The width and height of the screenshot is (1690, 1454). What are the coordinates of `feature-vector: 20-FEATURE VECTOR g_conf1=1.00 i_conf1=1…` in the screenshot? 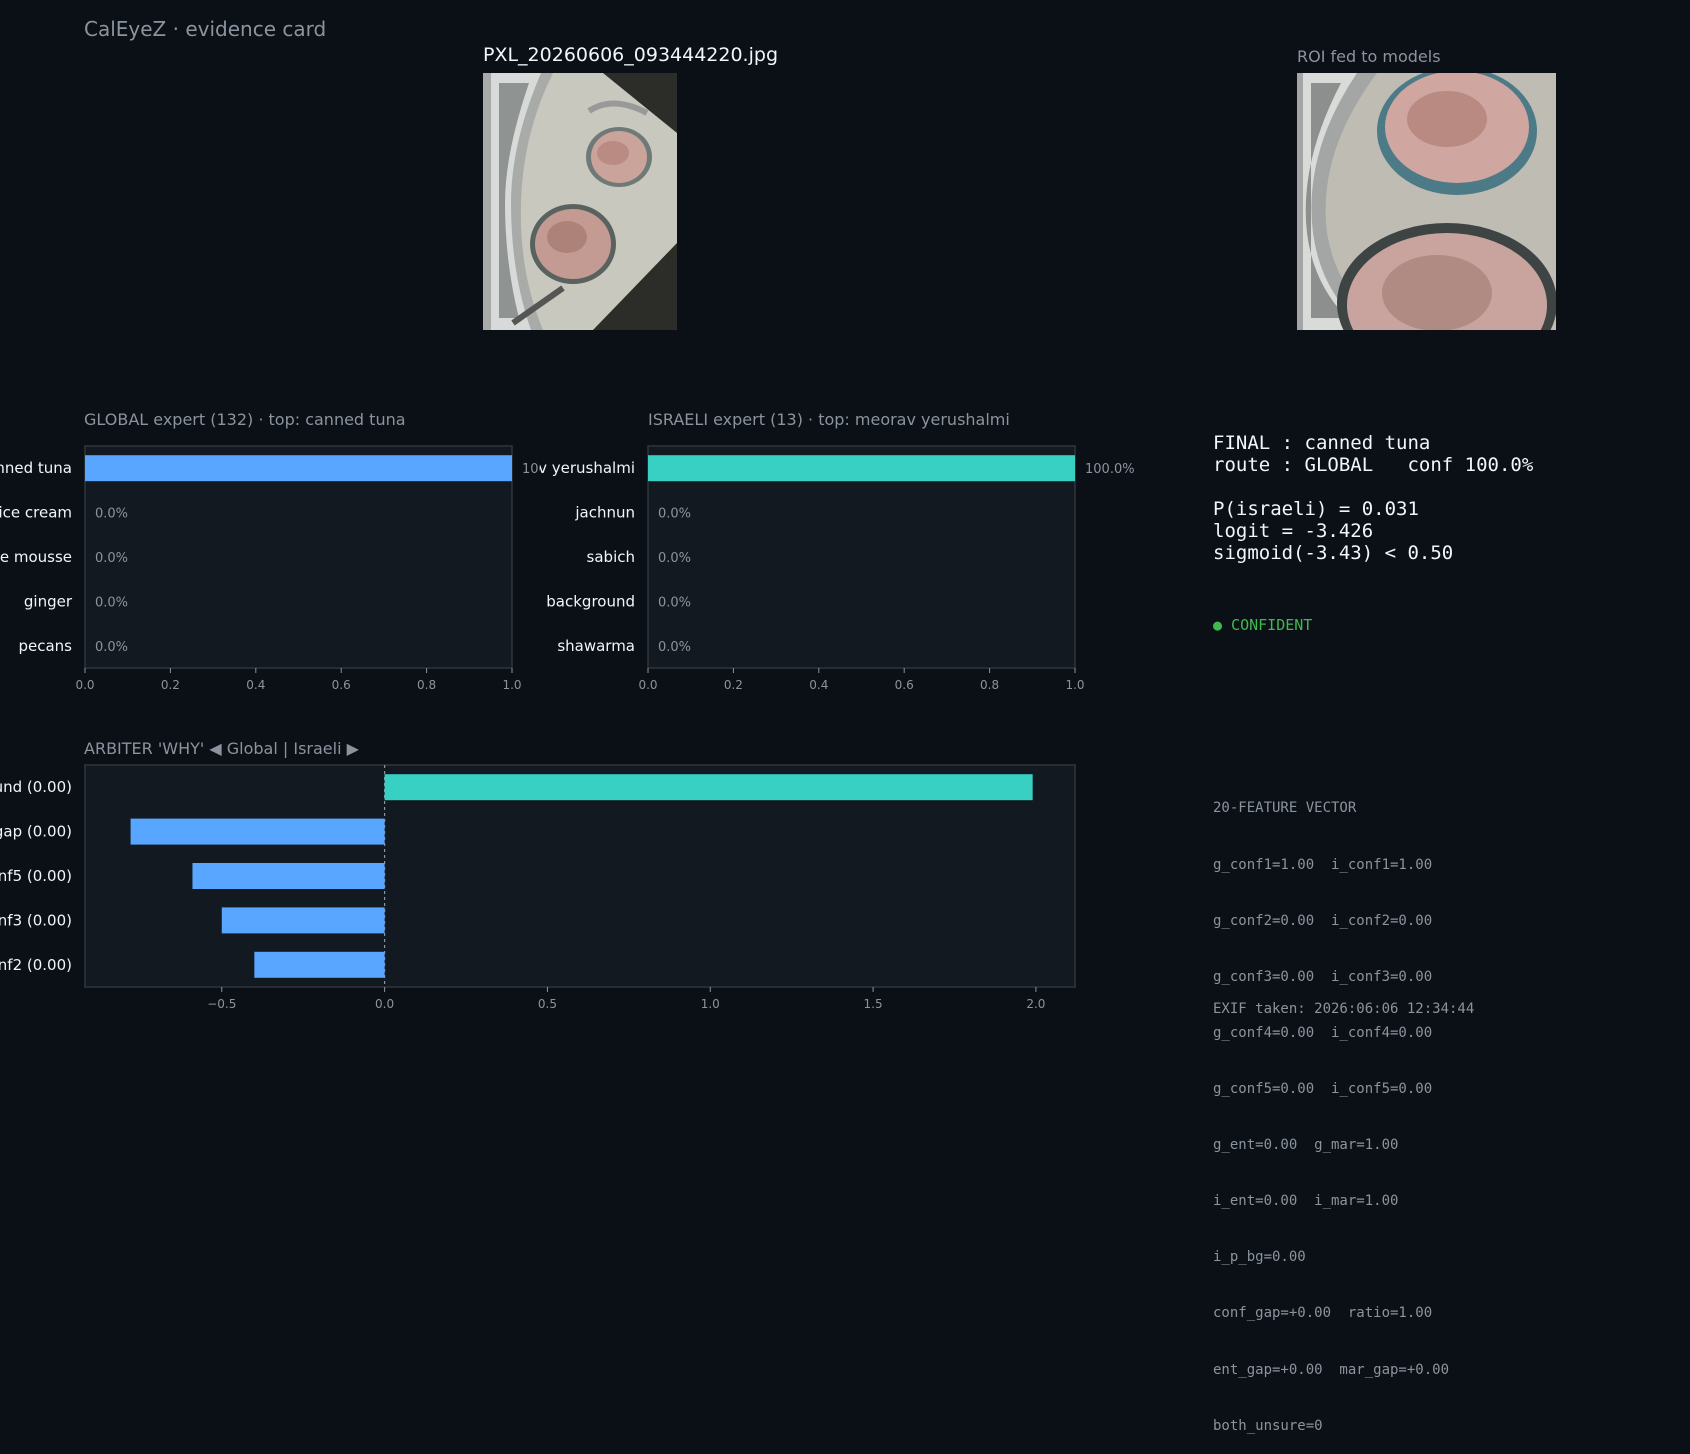 It's located at (1331, 1108).